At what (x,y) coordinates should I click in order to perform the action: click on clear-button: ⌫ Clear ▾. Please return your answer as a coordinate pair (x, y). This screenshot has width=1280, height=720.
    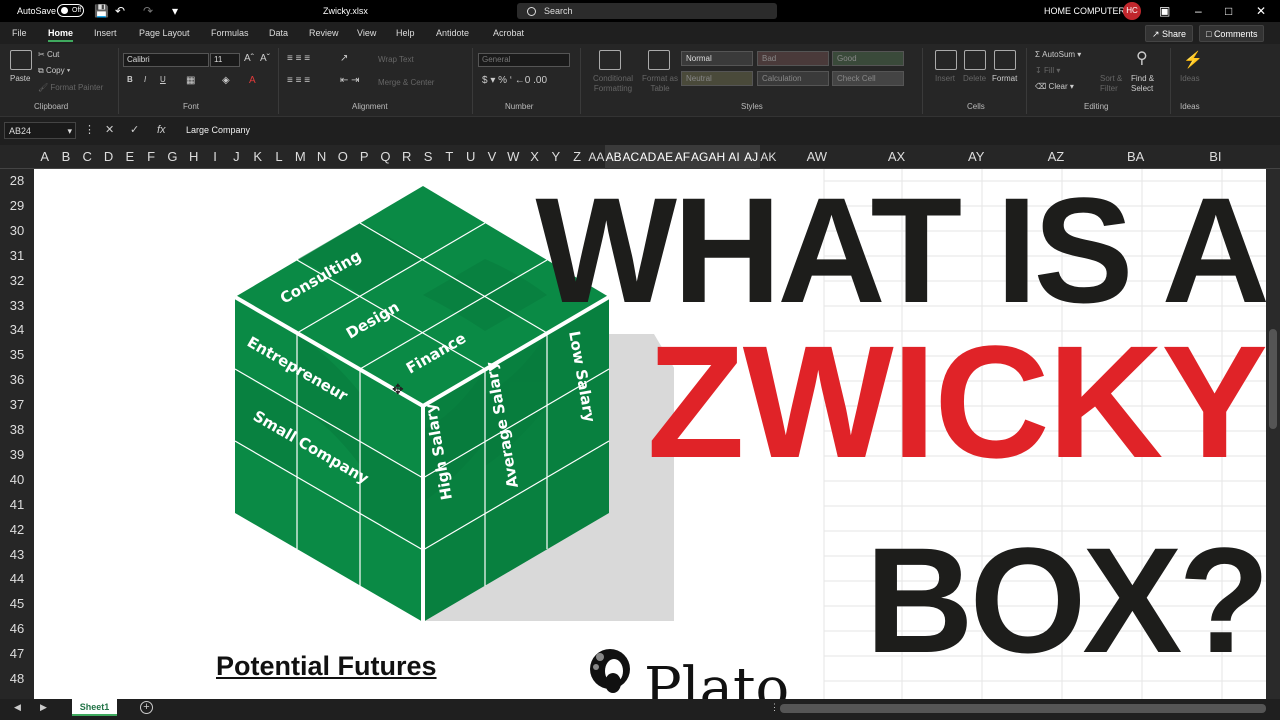
    Looking at the image, I should click on (1054, 86).